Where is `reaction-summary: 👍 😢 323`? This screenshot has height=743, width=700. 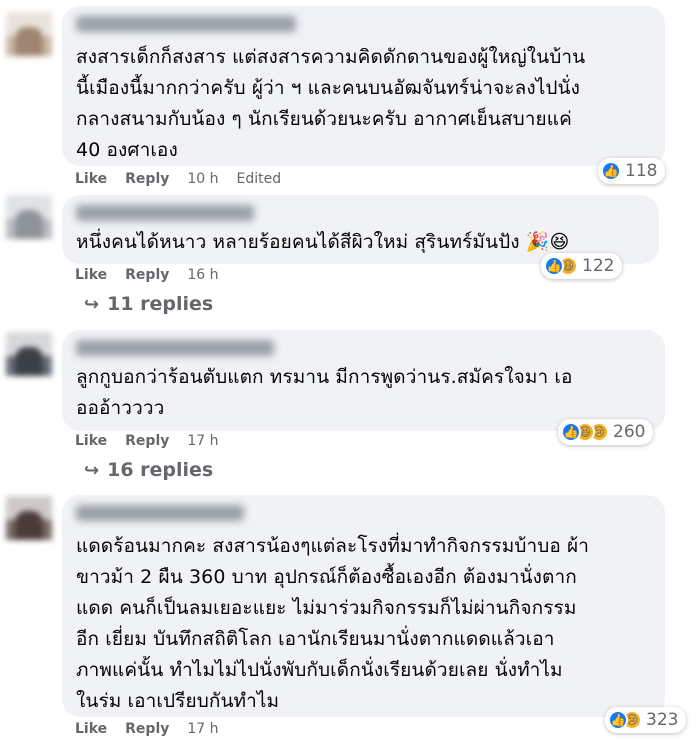
reaction-summary: 👍 😢 323 is located at coordinates (646, 720).